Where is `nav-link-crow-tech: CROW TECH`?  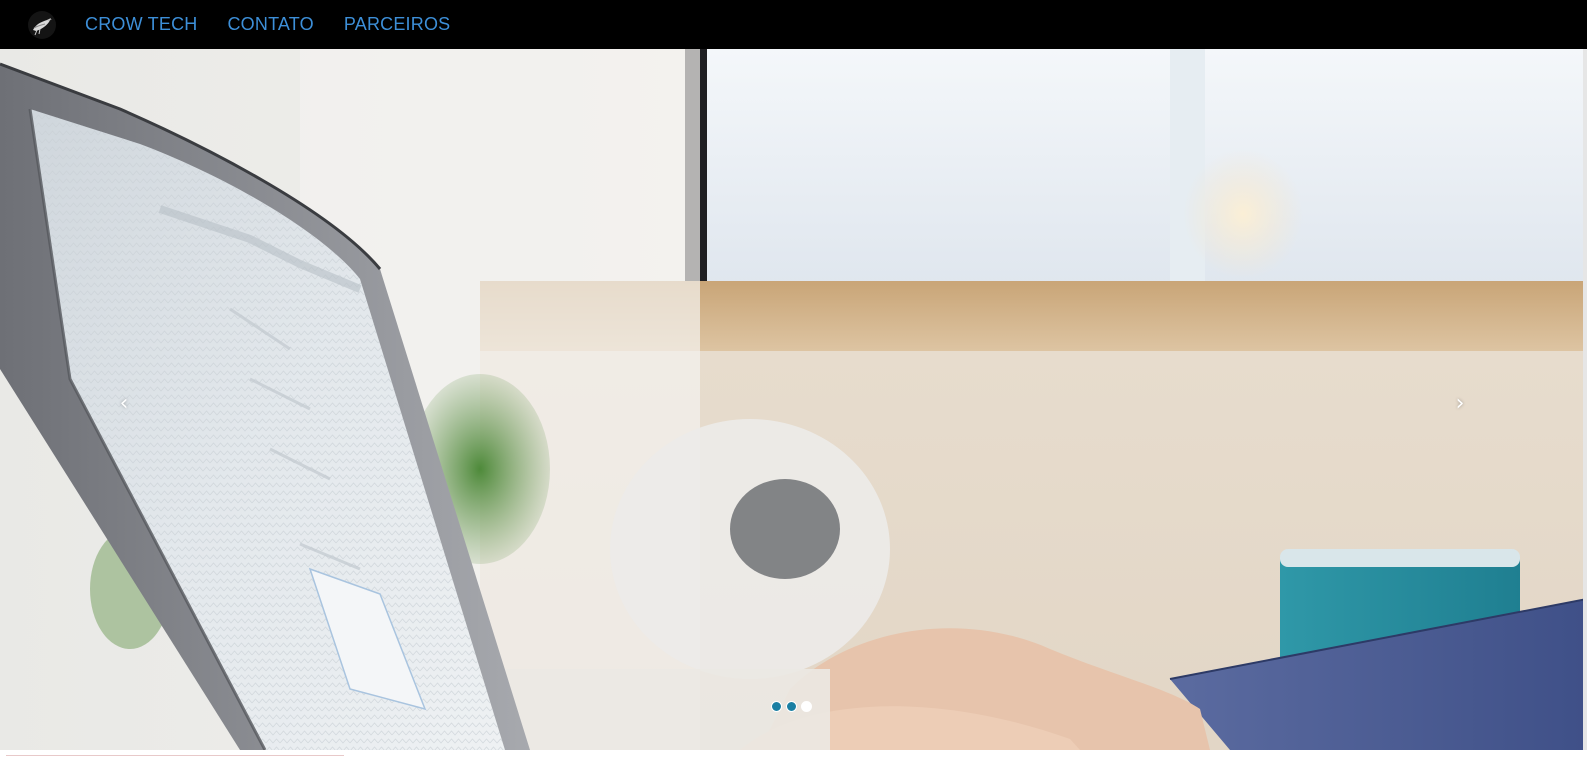
nav-link-crow-tech: CROW TECH is located at coordinates (141, 24).